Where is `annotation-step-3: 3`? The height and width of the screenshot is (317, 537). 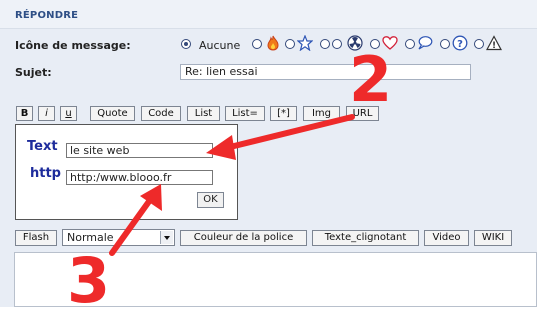 annotation-step-3: 3 is located at coordinates (89, 280).